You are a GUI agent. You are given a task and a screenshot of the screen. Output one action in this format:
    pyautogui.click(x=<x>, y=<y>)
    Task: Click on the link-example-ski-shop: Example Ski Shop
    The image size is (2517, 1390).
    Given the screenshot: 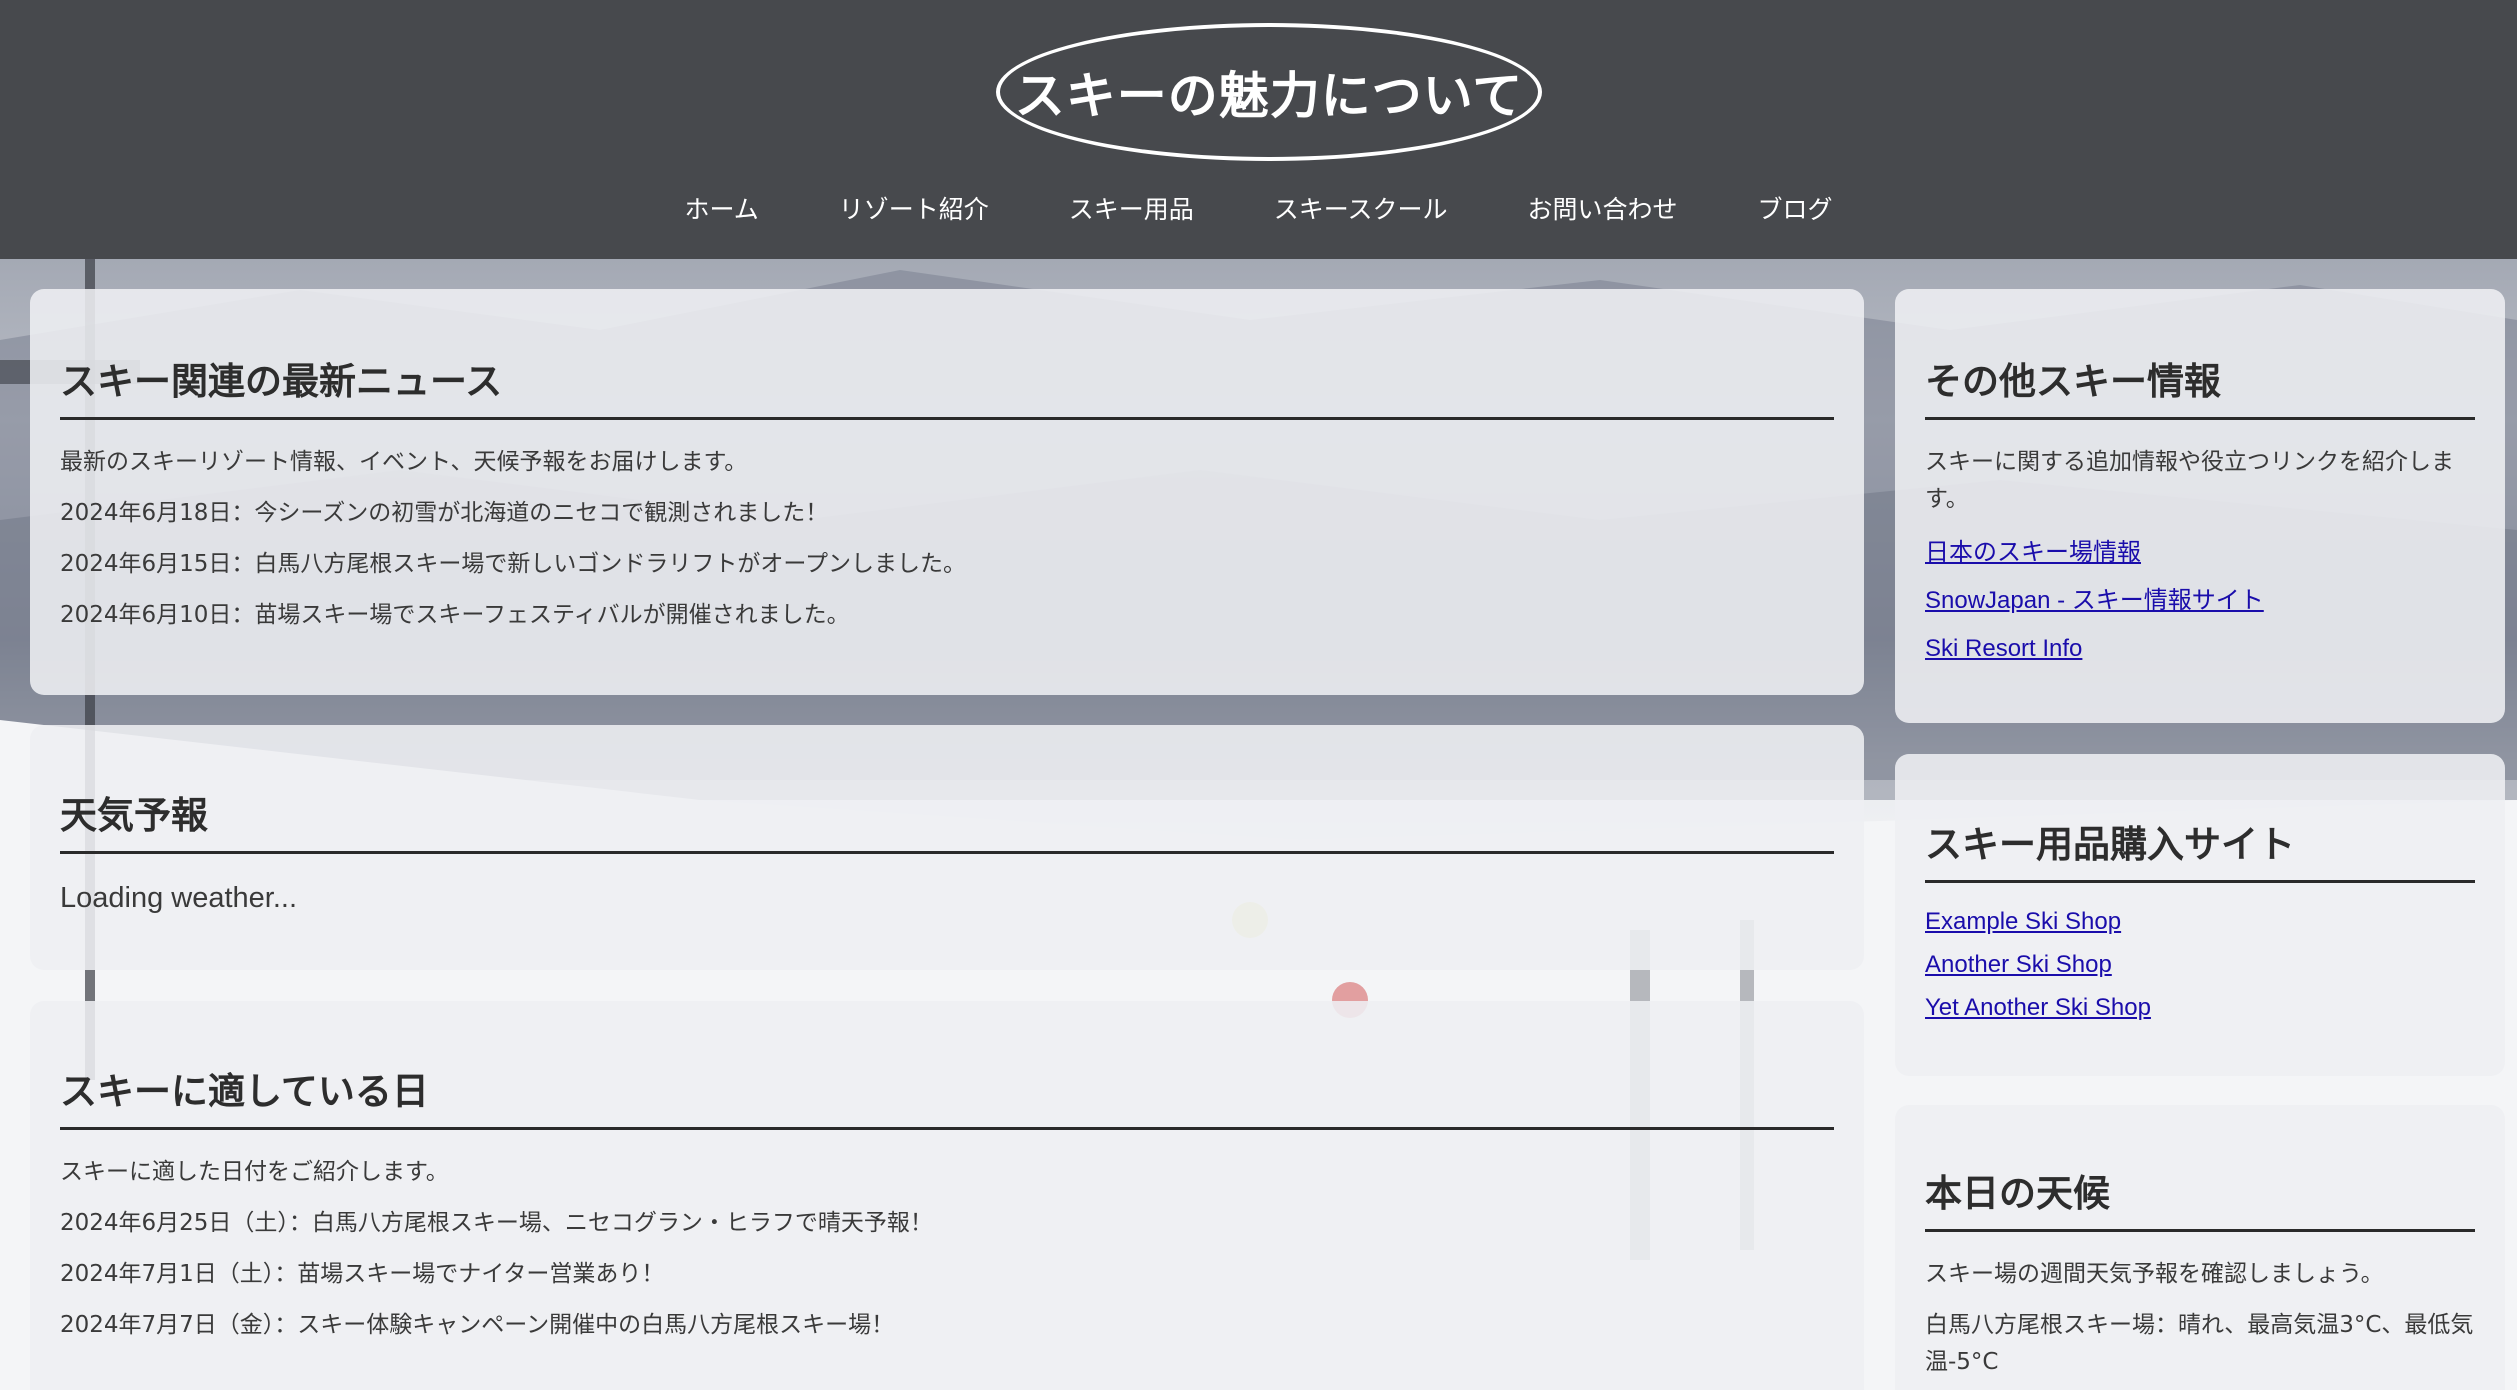 What is the action you would take?
    pyautogui.click(x=2200, y=922)
    